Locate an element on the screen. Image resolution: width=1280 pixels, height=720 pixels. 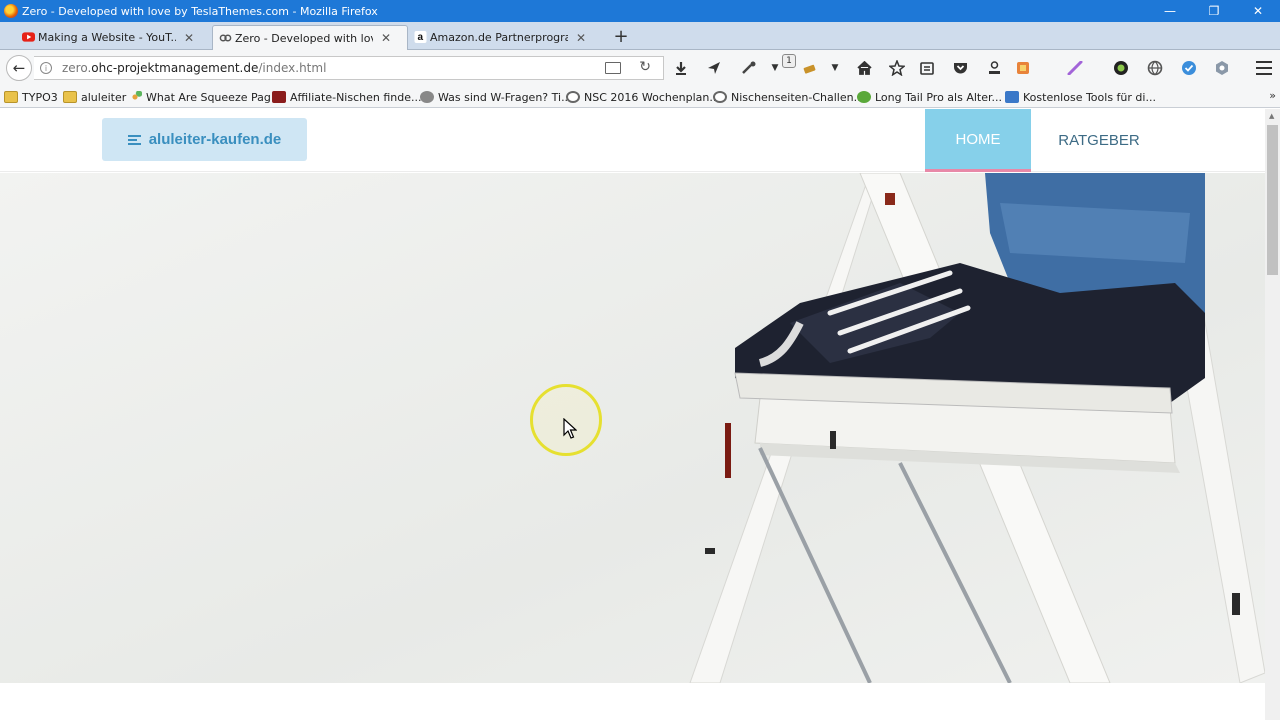
restore-button: ❐ is located at coordinates (1214, 11).